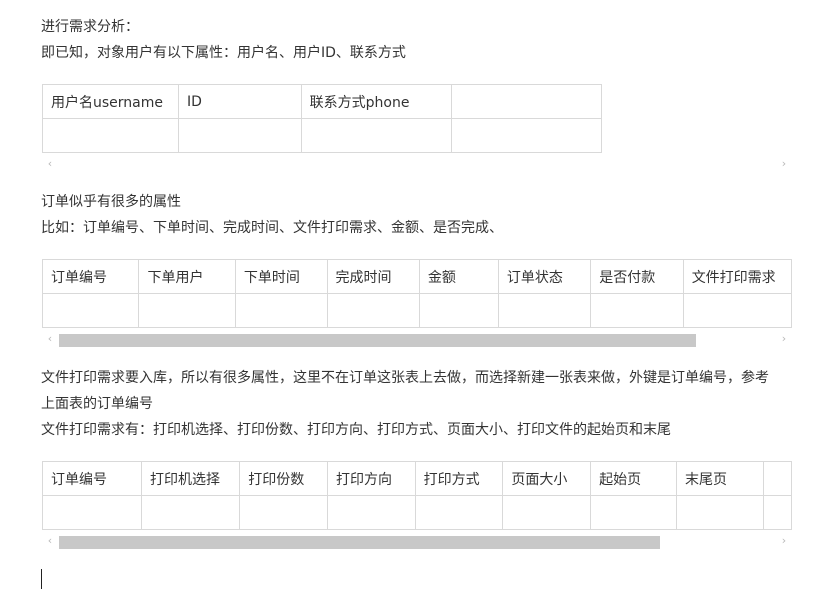 The width and height of the screenshot is (839, 594). What do you see at coordinates (637, 276) in the screenshot?
I see `order-table-header-cell: 是否付款` at bounding box center [637, 276].